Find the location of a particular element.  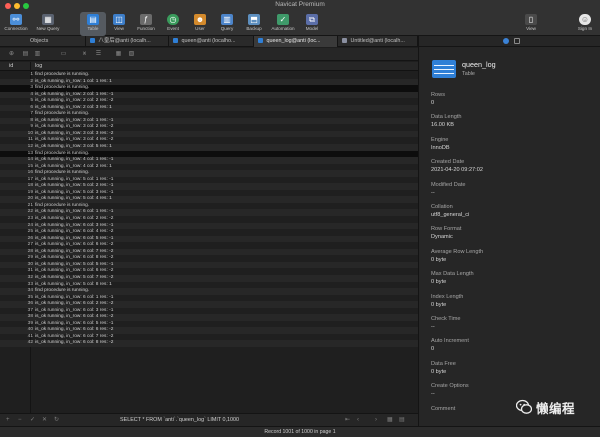

toolbar-table: ▤ Table is located at coordinates (93, 24).